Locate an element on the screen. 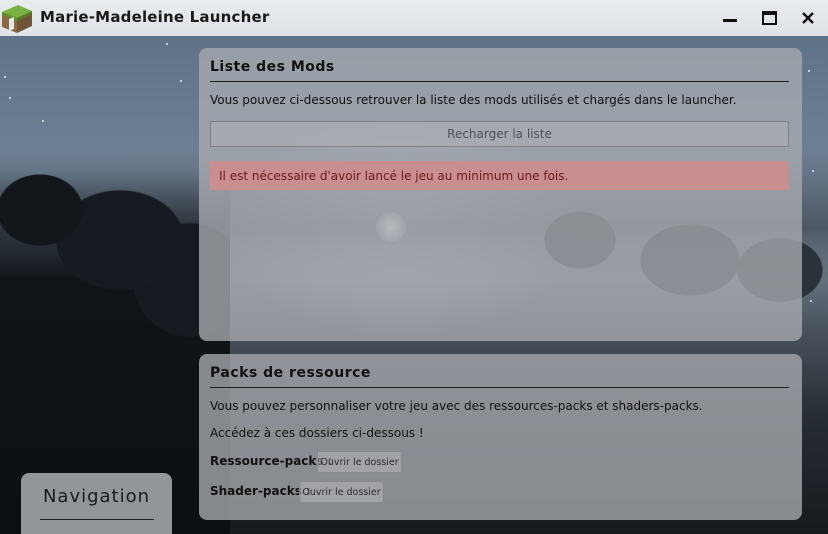 This screenshot has width=828, height=534. minimize-button is located at coordinates (730, 18).